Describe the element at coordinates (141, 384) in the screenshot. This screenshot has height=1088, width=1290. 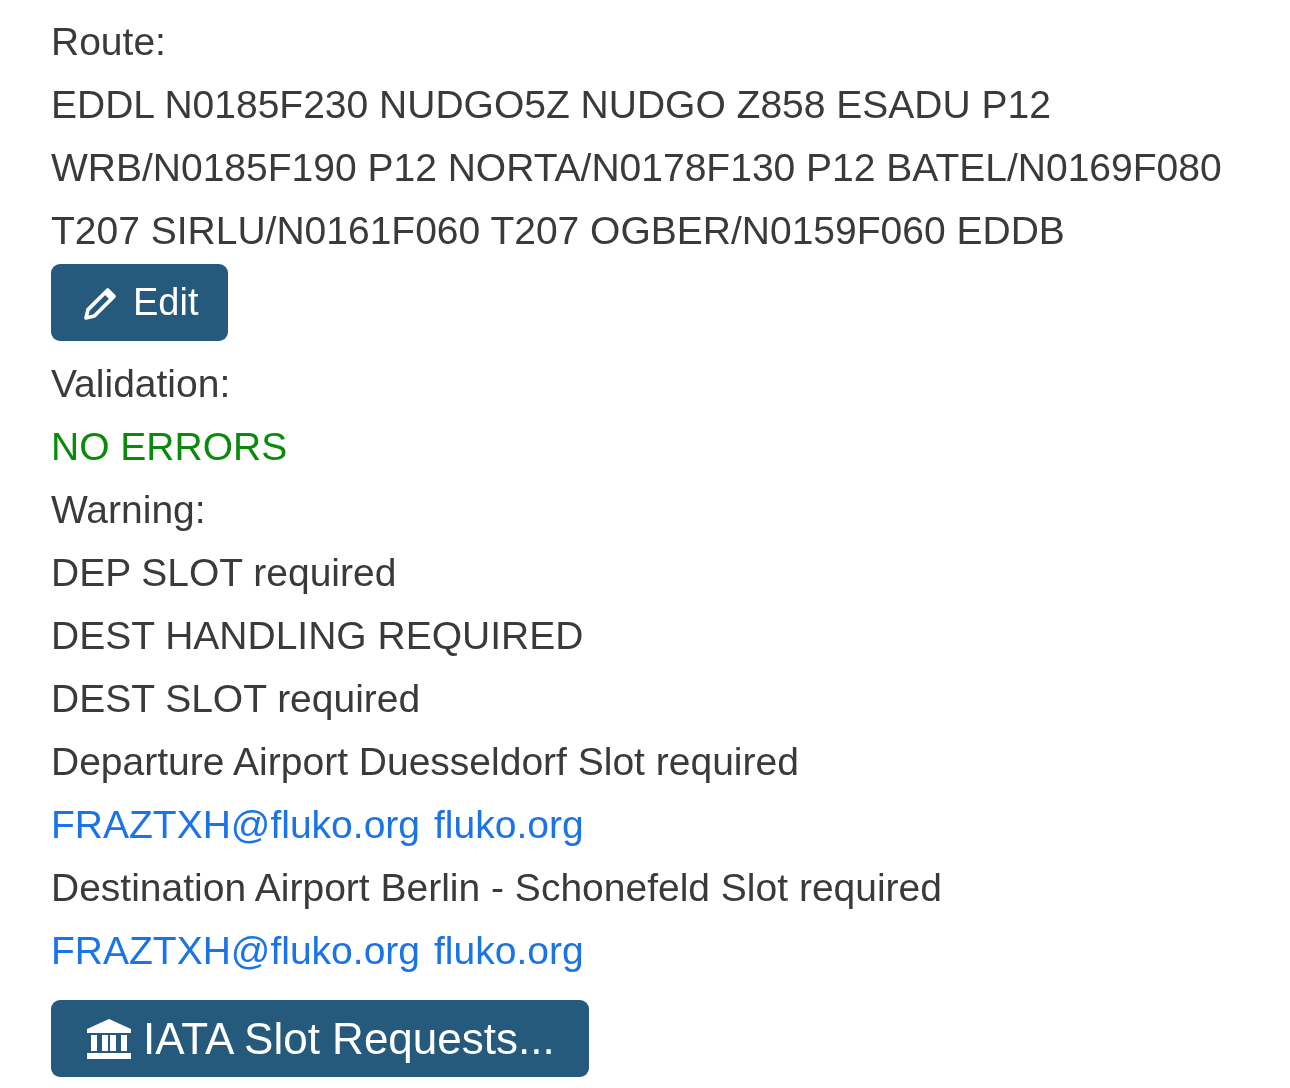
I see `validation-label: Validation:` at that location.